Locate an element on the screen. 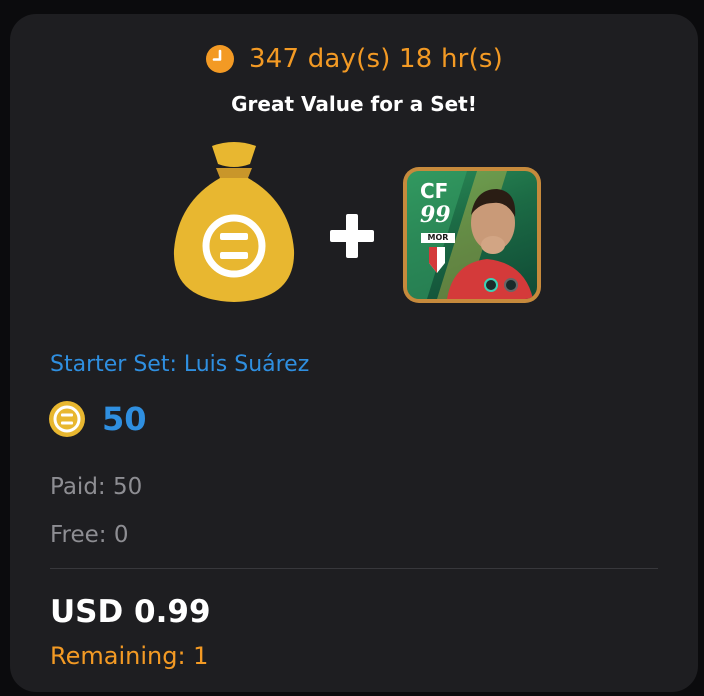  player-card: CF 99 MOR is located at coordinates (472, 235).